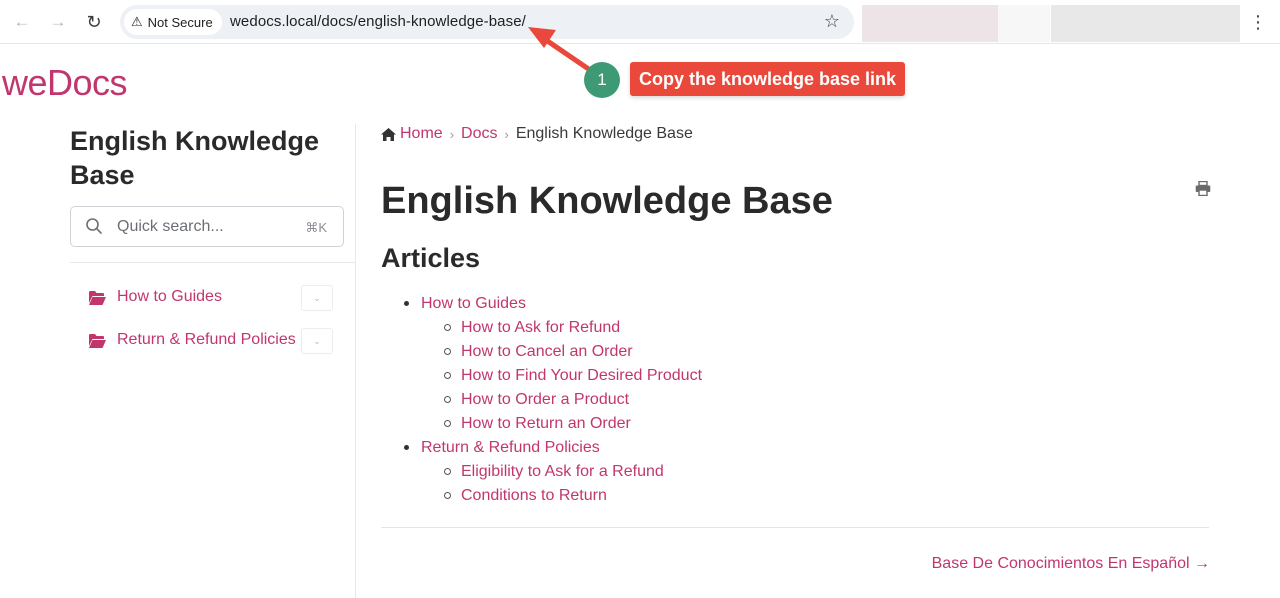  What do you see at coordinates (1203, 188) in the screenshot?
I see `print-icon` at bounding box center [1203, 188].